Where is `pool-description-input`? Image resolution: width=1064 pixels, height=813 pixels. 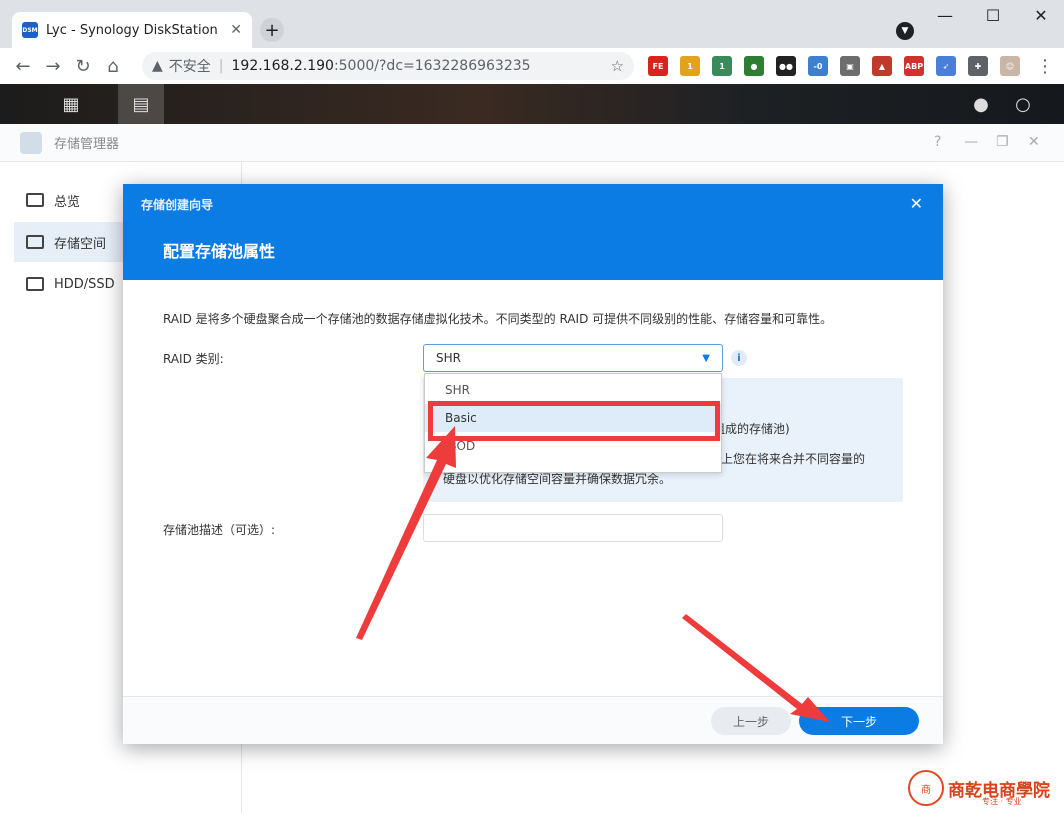
pool-description-input is located at coordinates (573, 528).